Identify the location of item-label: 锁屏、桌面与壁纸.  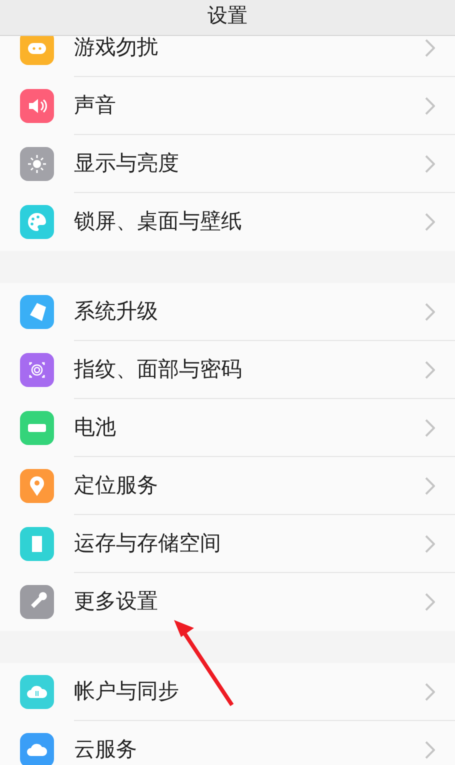
(158, 222).